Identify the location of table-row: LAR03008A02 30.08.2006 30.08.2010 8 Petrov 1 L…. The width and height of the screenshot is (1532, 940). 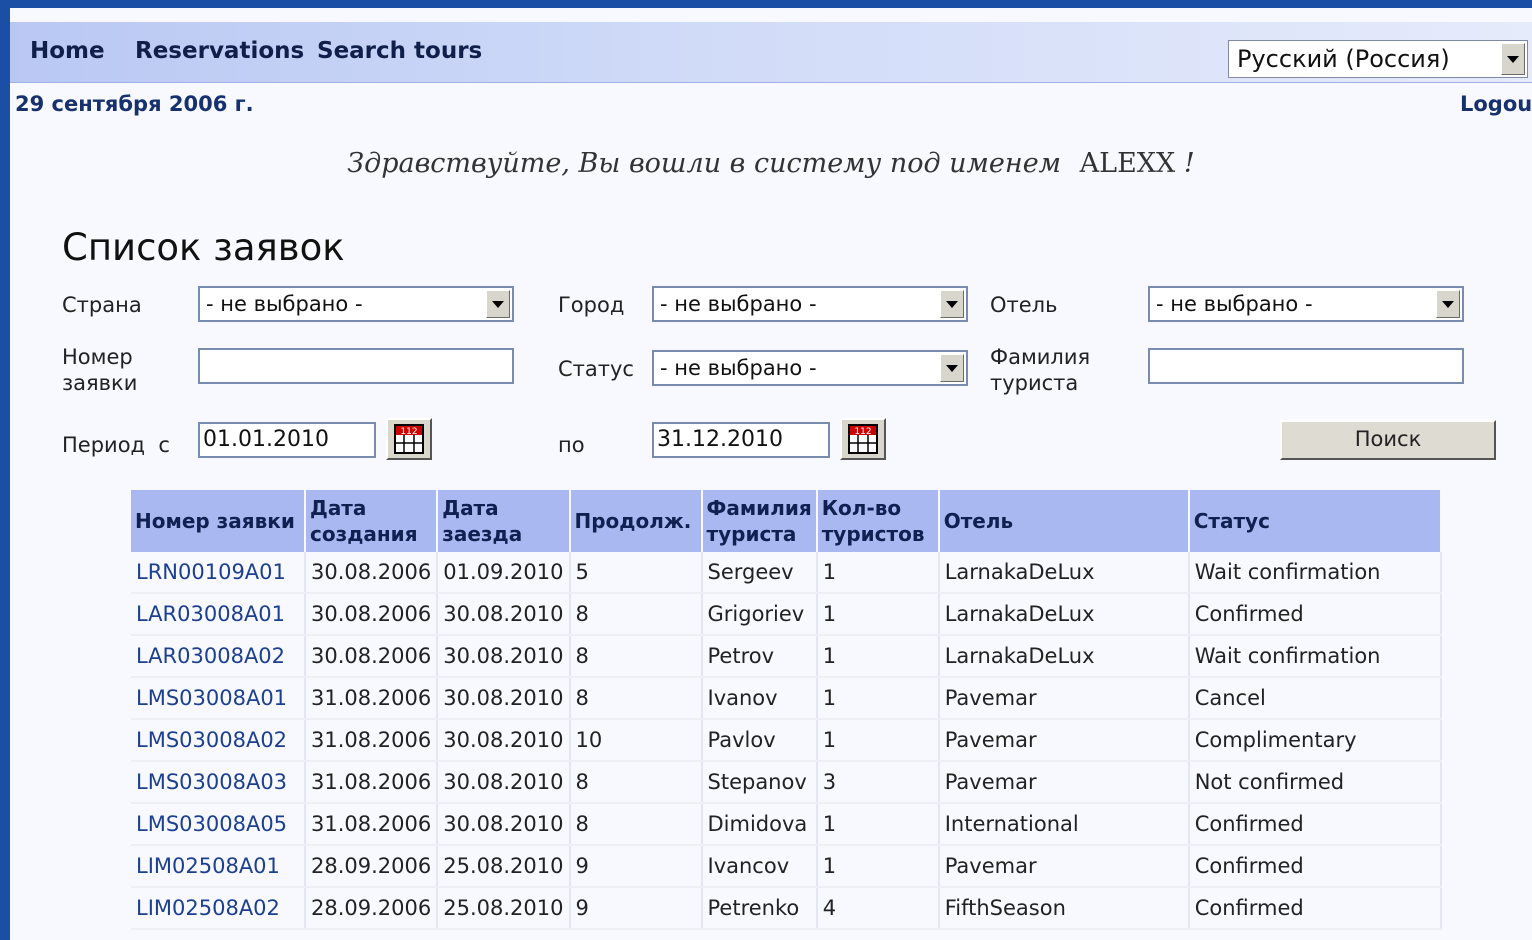
(786, 656).